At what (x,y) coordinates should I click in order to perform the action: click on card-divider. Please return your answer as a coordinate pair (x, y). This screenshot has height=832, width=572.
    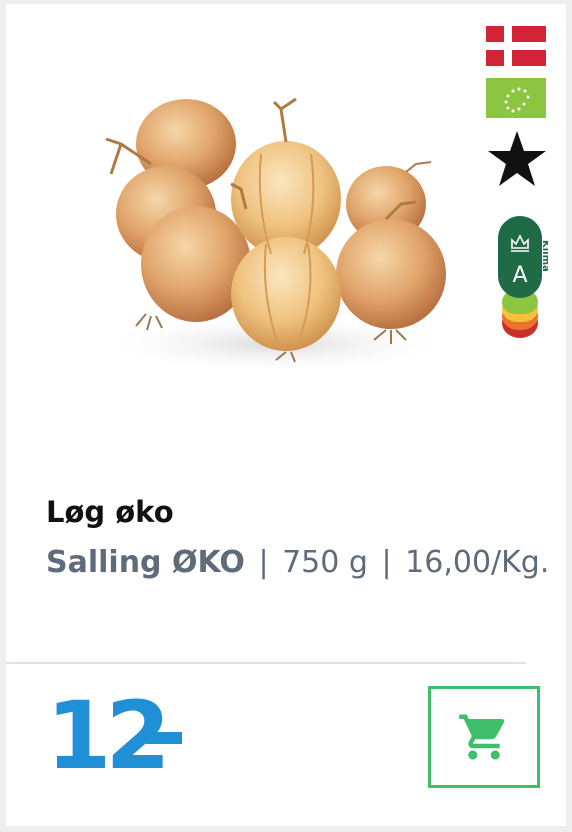
    Looking at the image, I should click on (266, 663).